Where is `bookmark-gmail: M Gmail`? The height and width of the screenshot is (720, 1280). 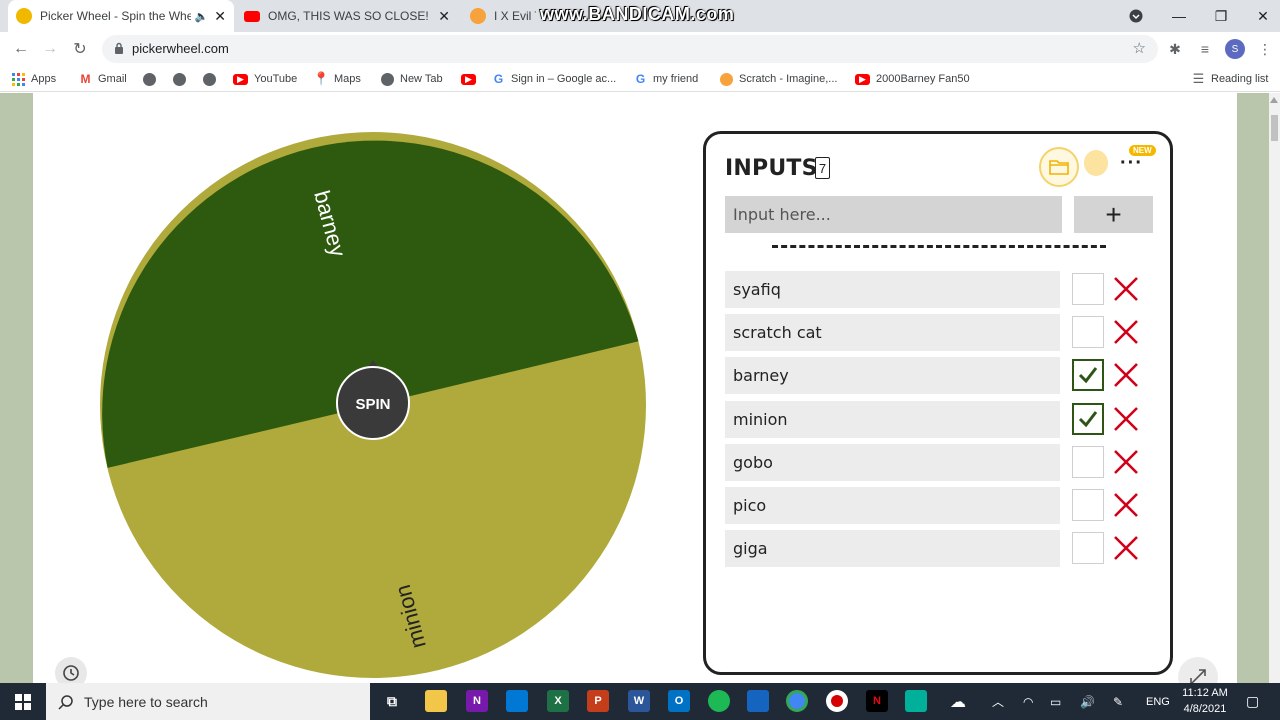 bookmark-gmail: M Gmail is located at coordinates (103, 79).